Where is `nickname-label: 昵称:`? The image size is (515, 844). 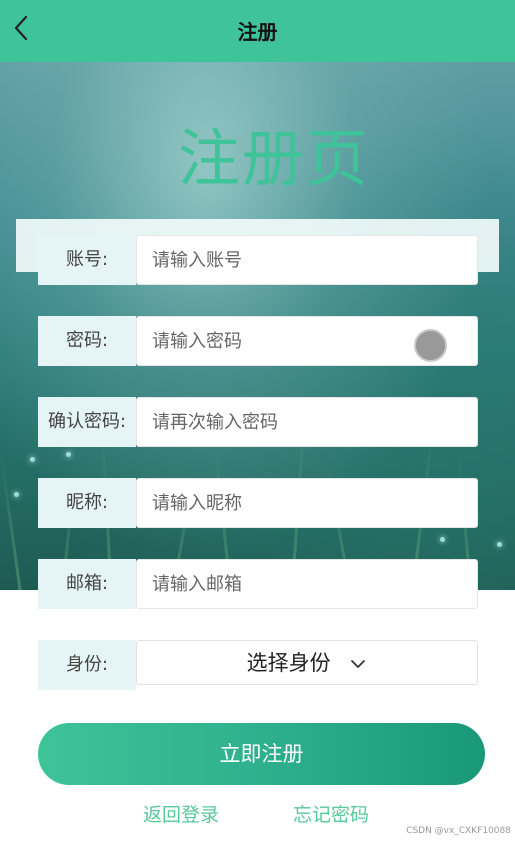
nickname-label: 昵称: is located at coordinates (87, 503).